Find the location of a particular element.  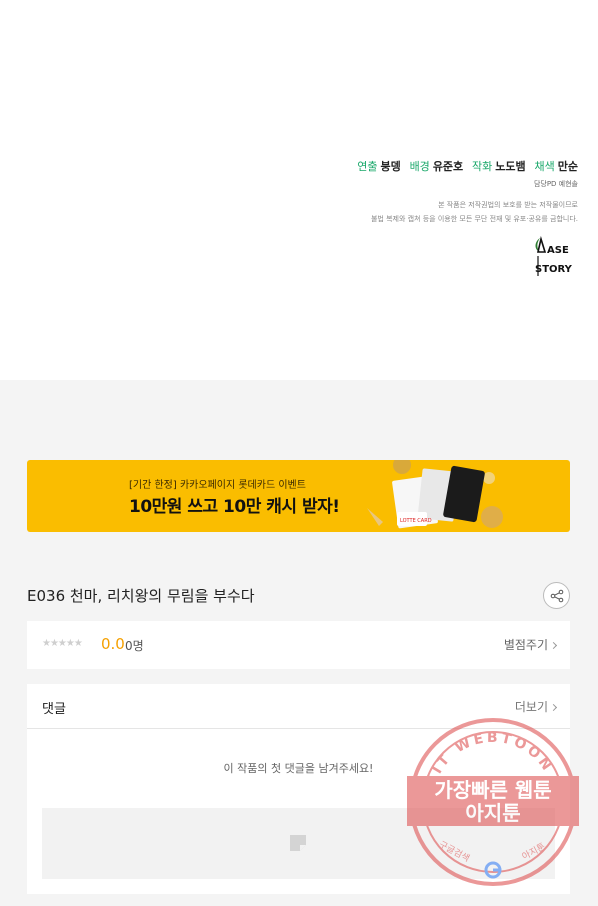

credit-direction: 연출 붕뎅 is located at coordinates (379, 166).